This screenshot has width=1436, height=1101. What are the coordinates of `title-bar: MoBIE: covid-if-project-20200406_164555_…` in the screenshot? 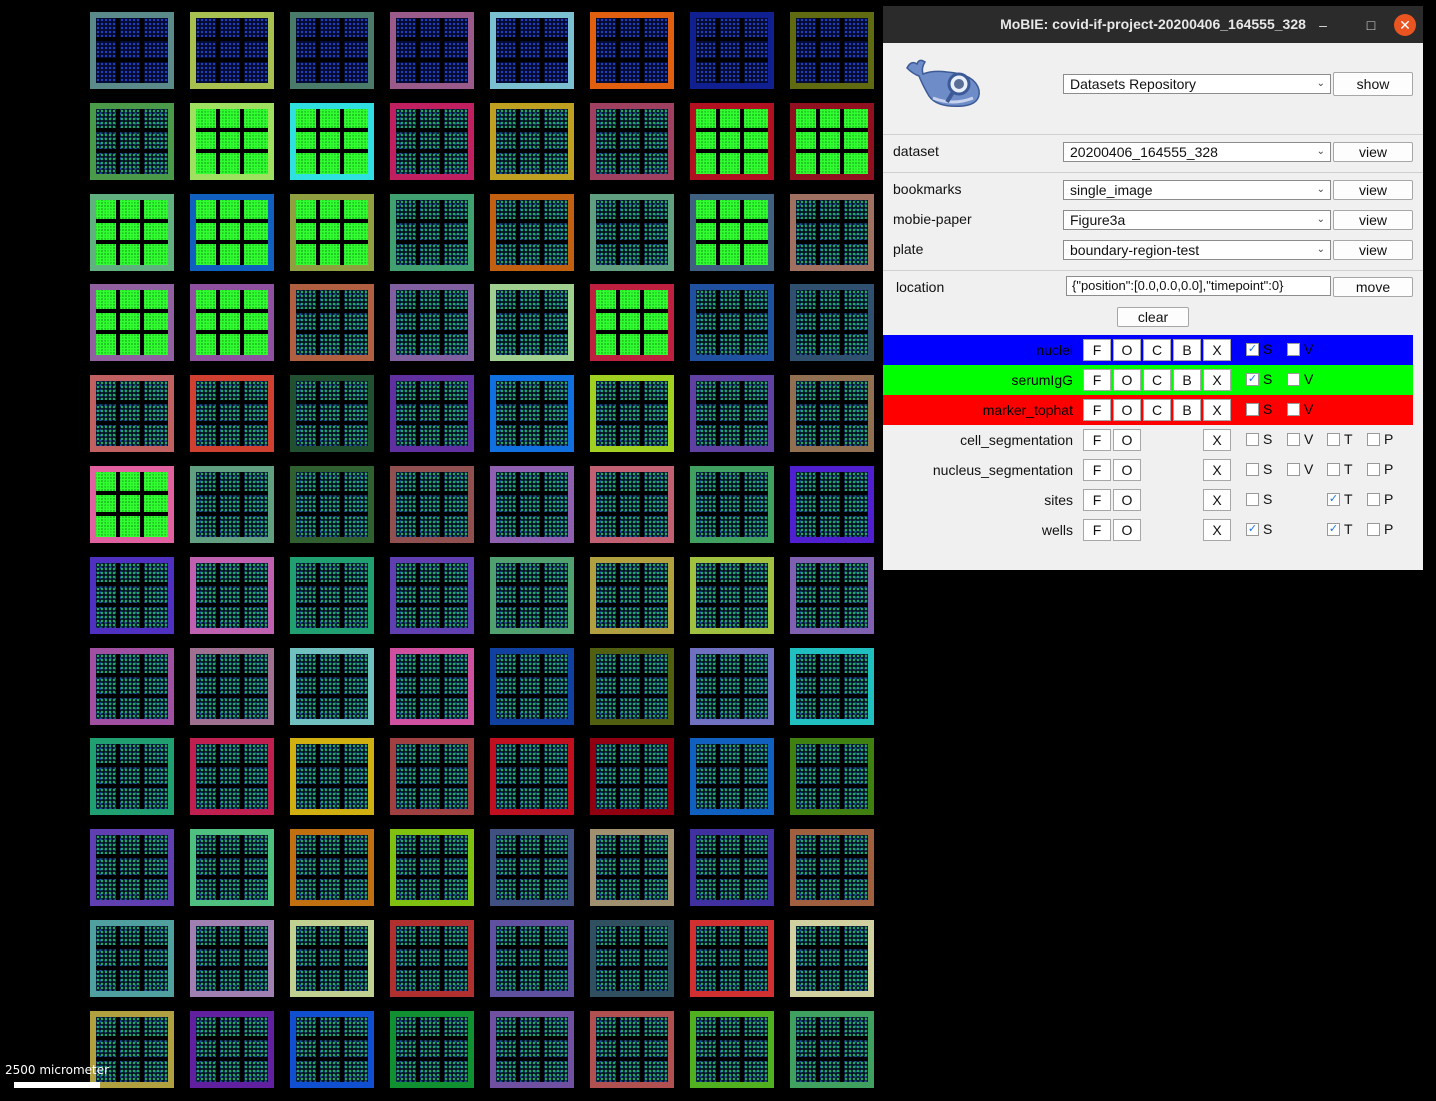 It's located at (1153, 24).